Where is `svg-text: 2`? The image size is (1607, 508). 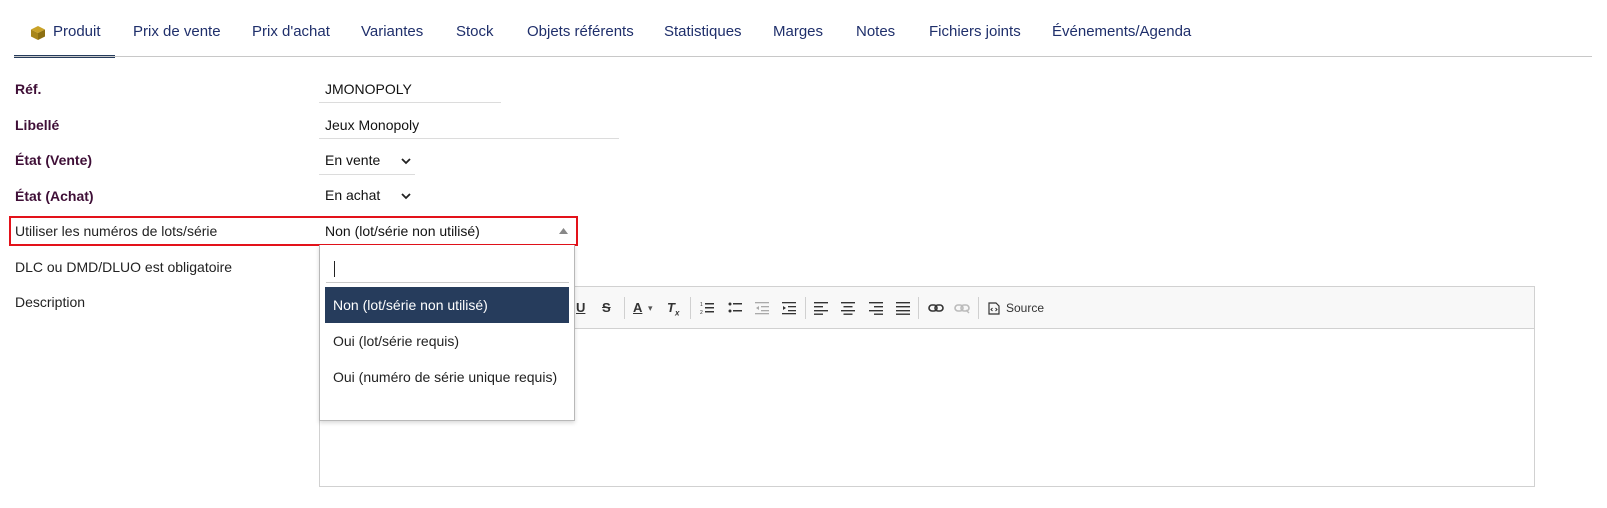
svg-text: 2 is located at coordinates (701, 312).